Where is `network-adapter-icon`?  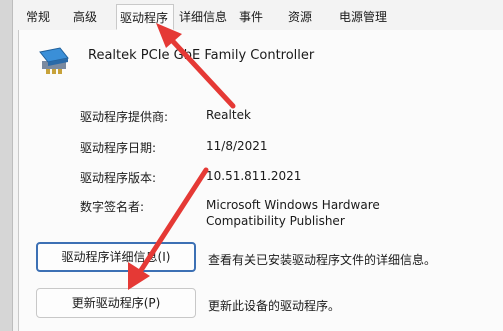
network-adapter-icon is located at coordinates (54, 60).